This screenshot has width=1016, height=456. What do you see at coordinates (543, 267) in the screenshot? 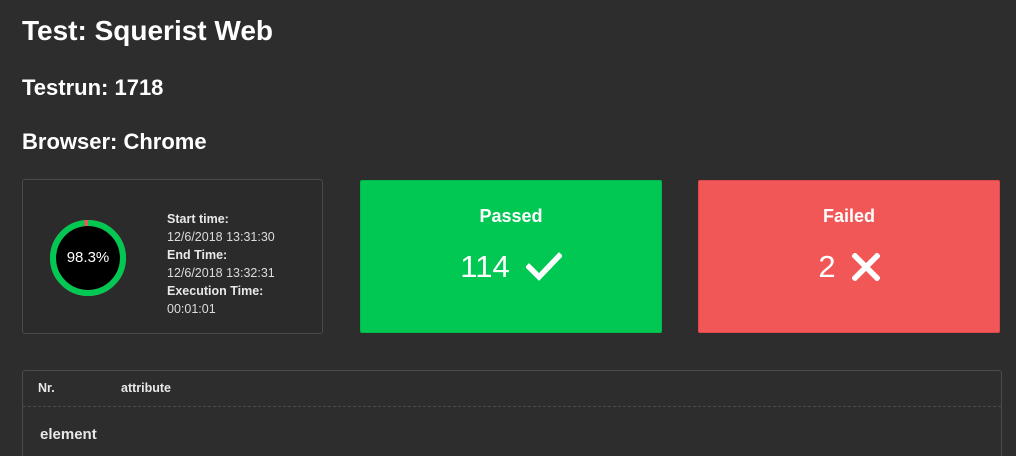
I see `check-icon` at bounding box center [543, 267].